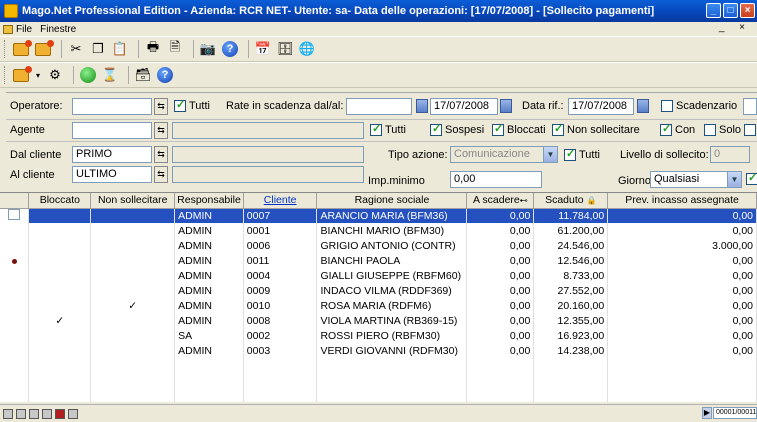 The height and width of the screenshot is (422, 757). What do you see at coordinates (682, 245) in the screenshot?
I see `cell-prev-incasso: 3.000,00` at bounding box center [682, 245].